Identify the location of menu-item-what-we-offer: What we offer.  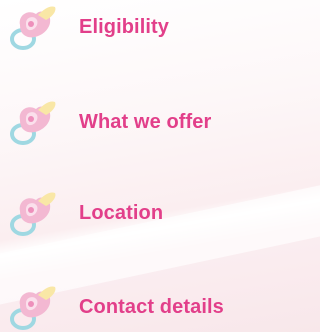
(141, 122).